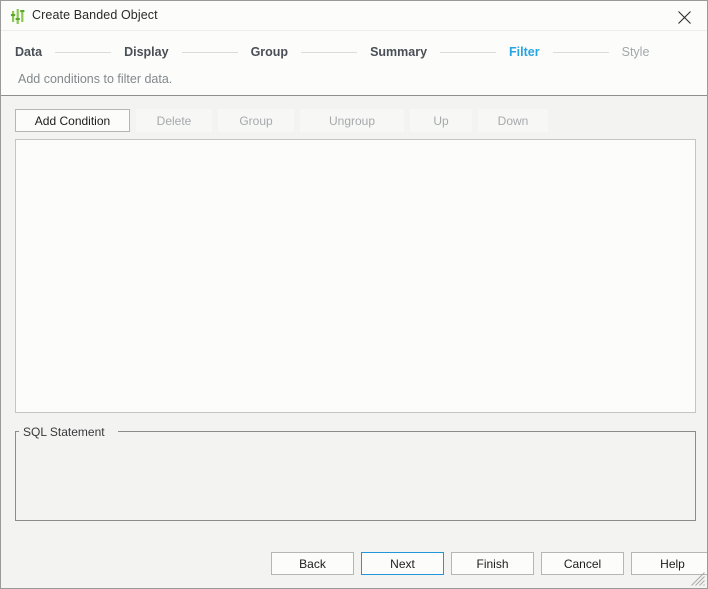 Image resolution: width=708 pixels, height=589 pixels. I want to click on page-subtitle: Add conditions to filter data., so click(95, 79).